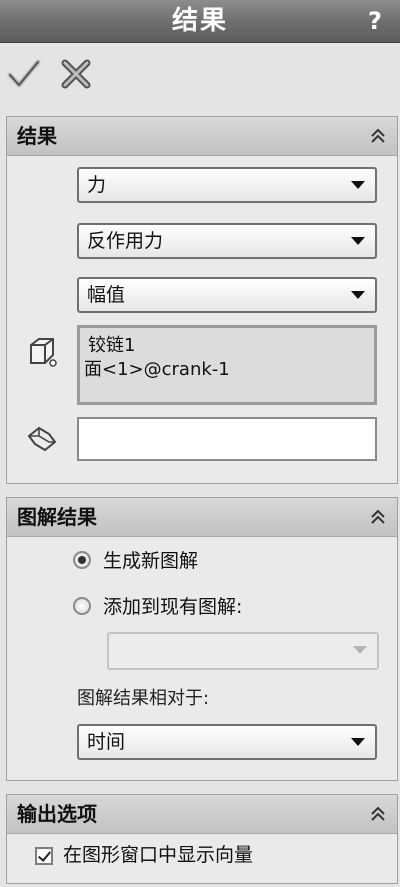  Describe the element at coordinates (82, 606) in the screenshot. I see `add-to-existing-radio` at that location.